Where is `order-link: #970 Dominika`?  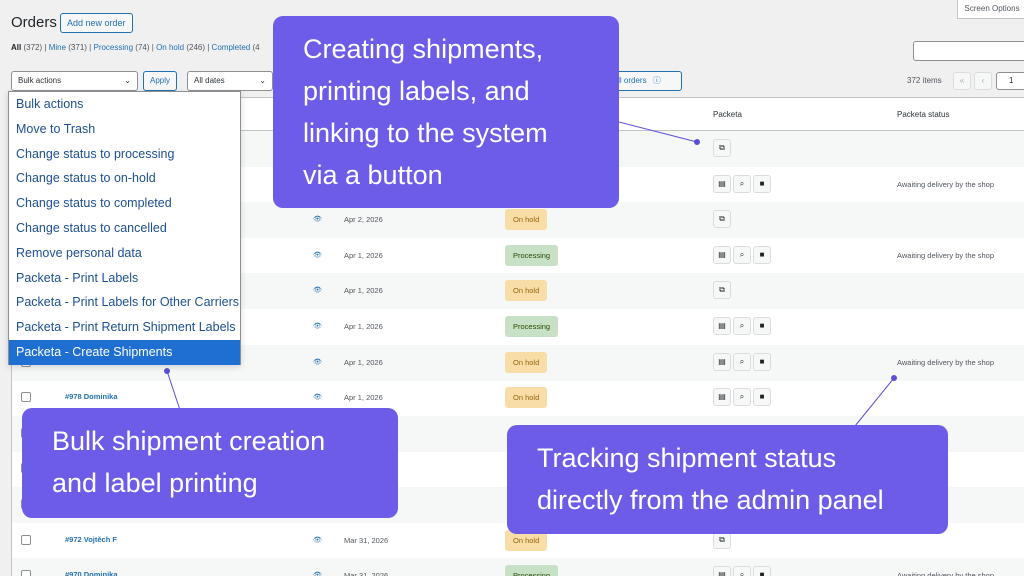
order-link: #970 Dominika is located at coordinates (91, 573).